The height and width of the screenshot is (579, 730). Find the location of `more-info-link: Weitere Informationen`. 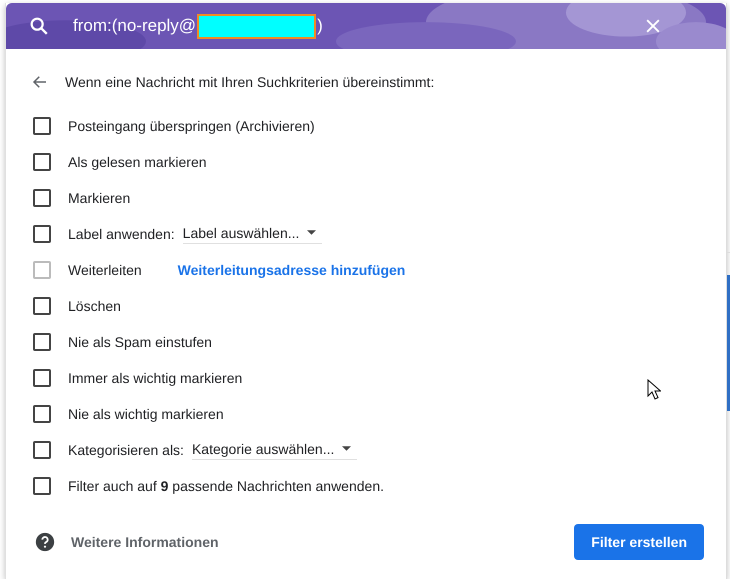

more-info-link: Weitere Informationen is located at coordinates (145, 542).